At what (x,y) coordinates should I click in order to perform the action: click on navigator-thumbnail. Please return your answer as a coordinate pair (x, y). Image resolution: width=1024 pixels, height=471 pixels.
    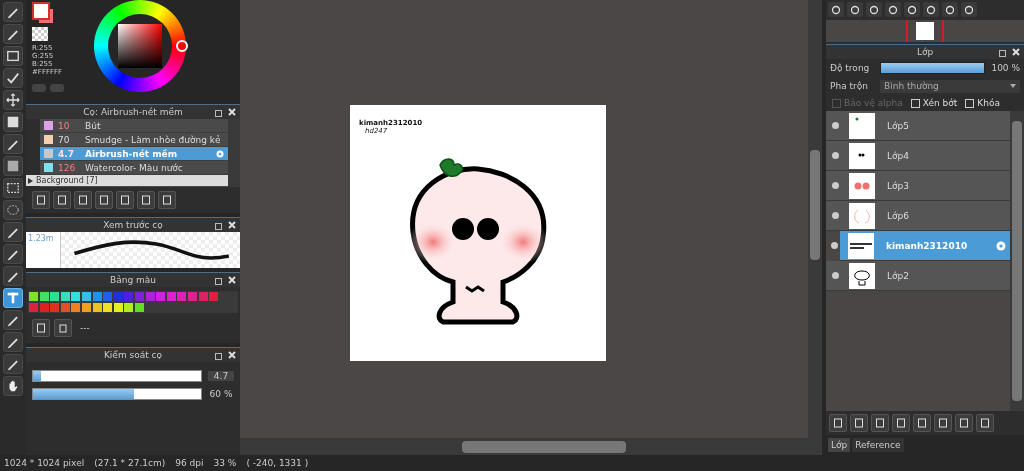
    Looking at the image, I should click on (925, 31).